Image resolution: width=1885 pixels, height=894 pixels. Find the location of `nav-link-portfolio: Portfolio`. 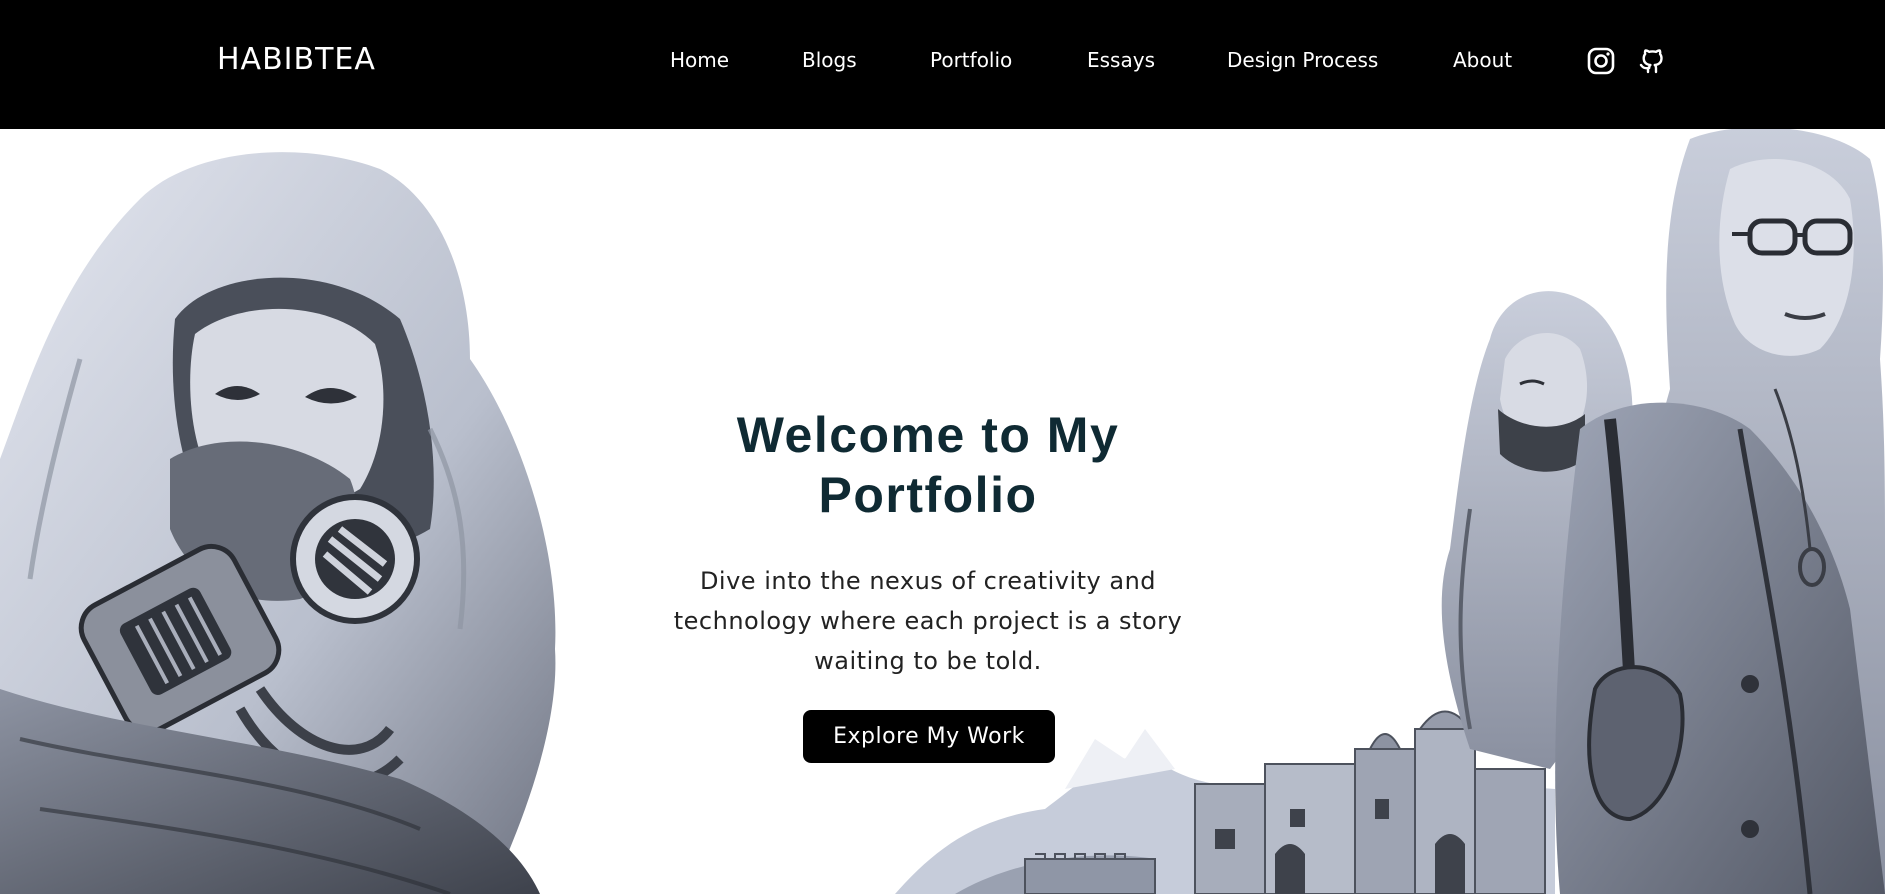

nav-link-portfolio: Portfolio is located at coordinates (971, 60).